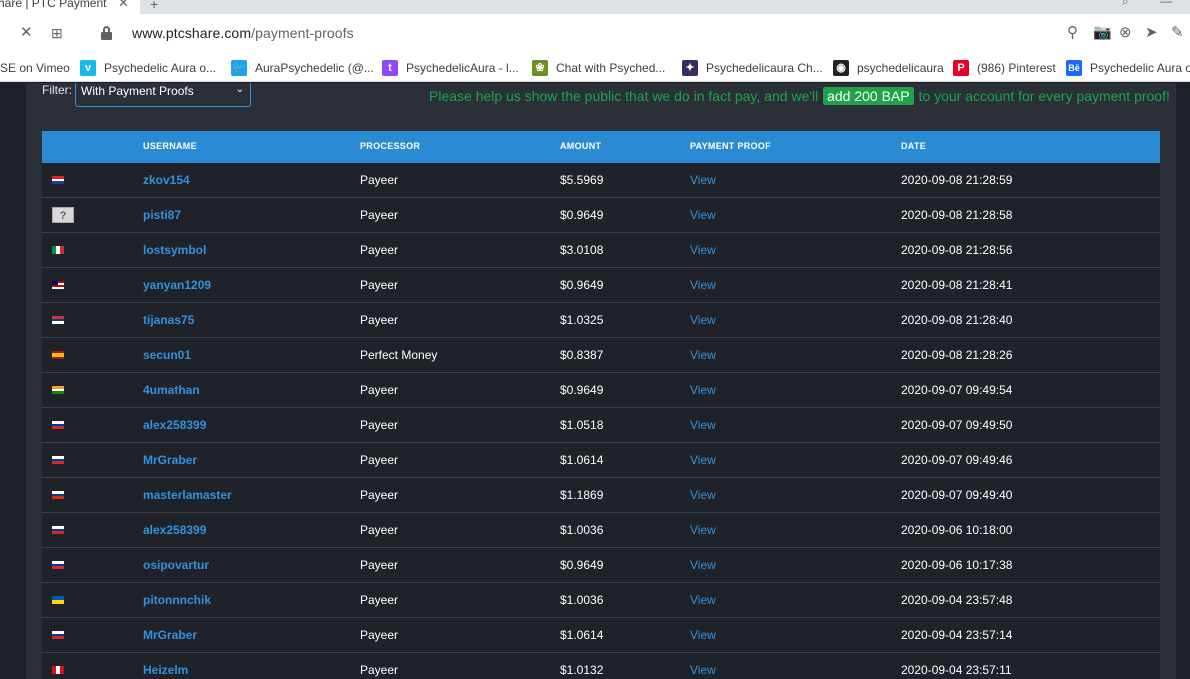 This screenshot has height=679, width=1190. Describe the element at coordinates (187, 495) in the screenshot. I see `username-link: masterlamaster` at that location.